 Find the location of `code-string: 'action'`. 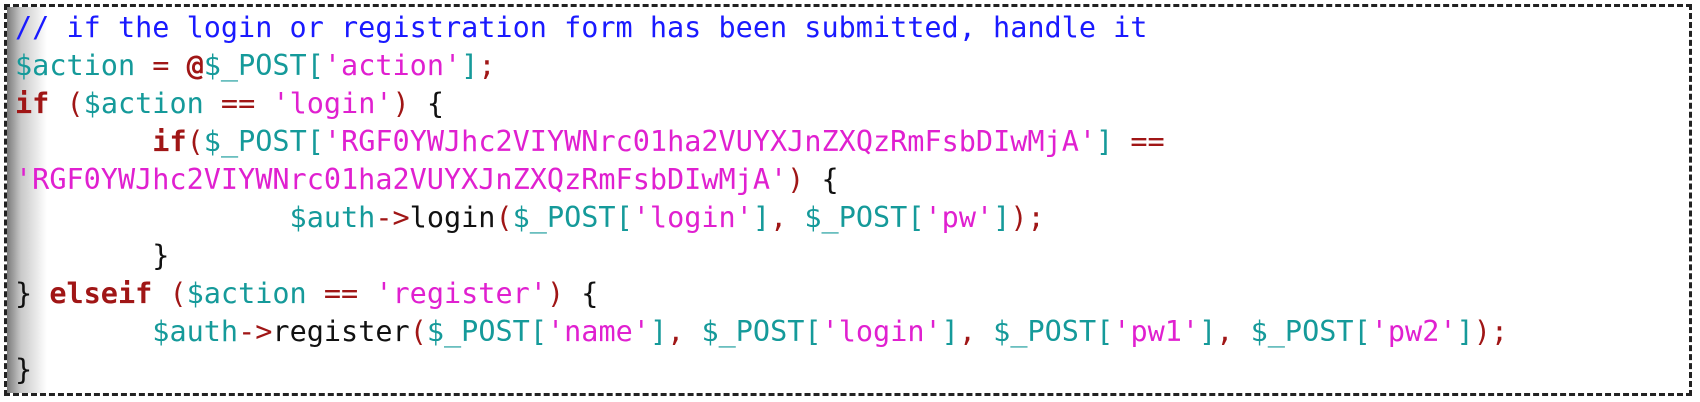

code-string: 'action' is located at coordinates (392, 65).